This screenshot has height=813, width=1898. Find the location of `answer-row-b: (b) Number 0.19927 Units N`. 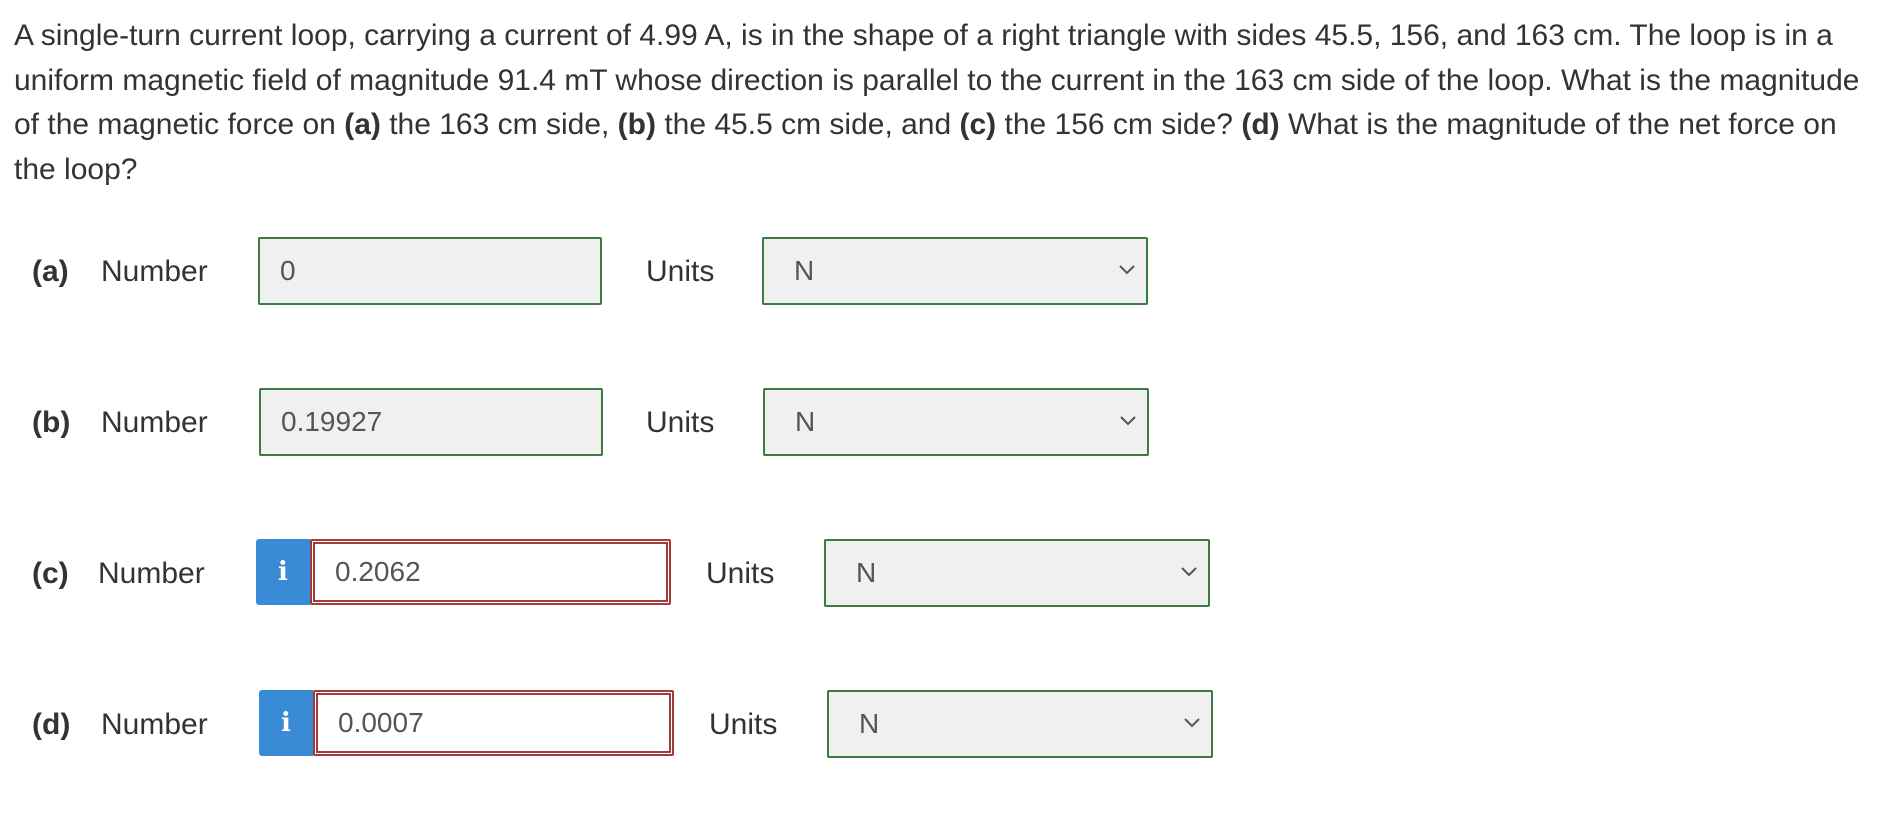

answer-row-b: (b) Number 0.19927 Units N is located at coordinates (949, 423).